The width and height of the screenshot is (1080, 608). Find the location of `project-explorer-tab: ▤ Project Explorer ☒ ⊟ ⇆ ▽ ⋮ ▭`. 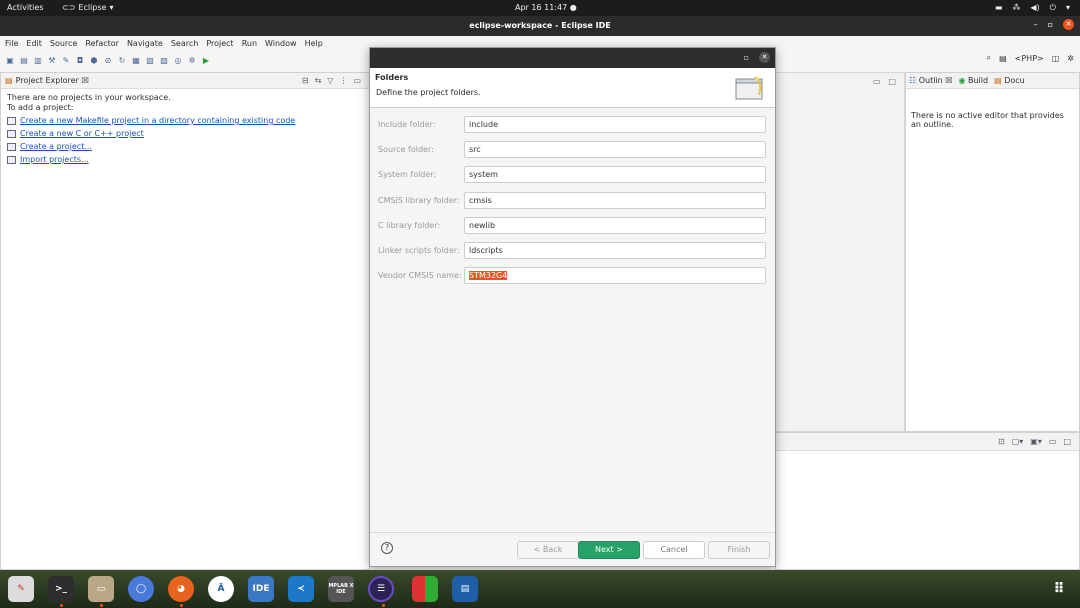

project-explorer-tab: ▤ Project Explorer ☒ ⊟ ⇆ ▽ ⋮ ▭ is located at coordinates (185, 81).